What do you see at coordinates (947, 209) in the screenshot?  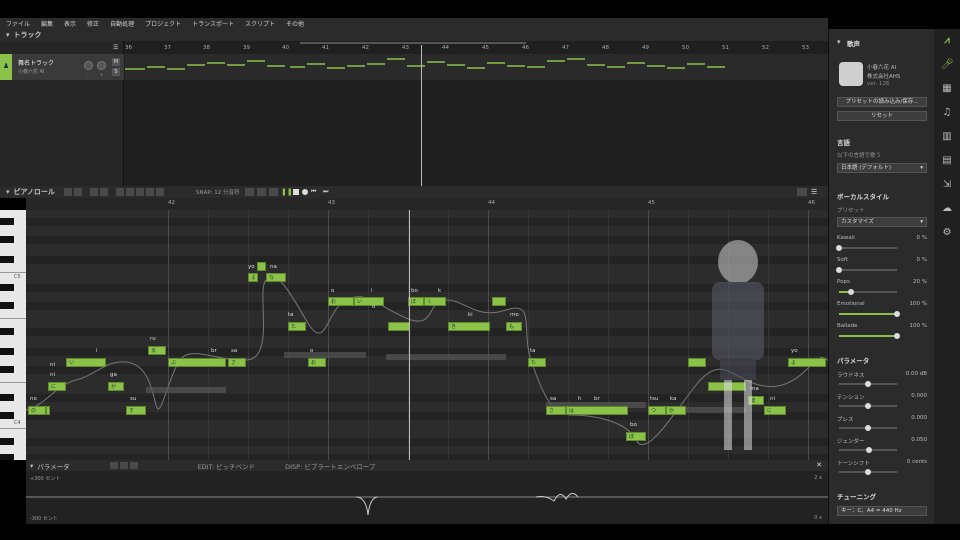 I see `cloud-icon: ☁` at bounding box center [947, 209].